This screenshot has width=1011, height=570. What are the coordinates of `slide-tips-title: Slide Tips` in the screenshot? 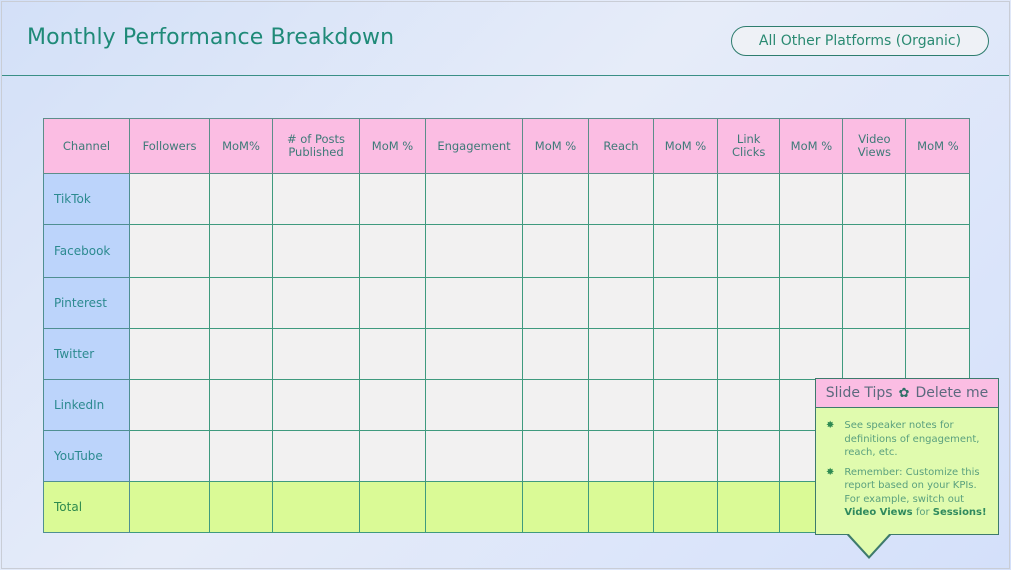 It's located at (859, 393).